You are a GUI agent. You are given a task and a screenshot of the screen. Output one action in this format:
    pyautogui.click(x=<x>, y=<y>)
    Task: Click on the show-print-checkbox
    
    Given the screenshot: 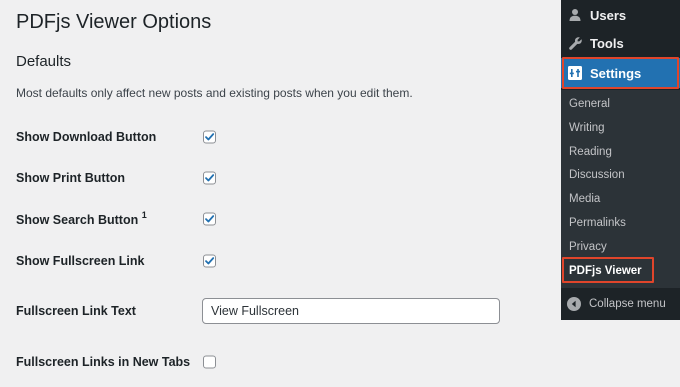 What is the action you would take?
    pyautogui.click(x=209, y=178)
    